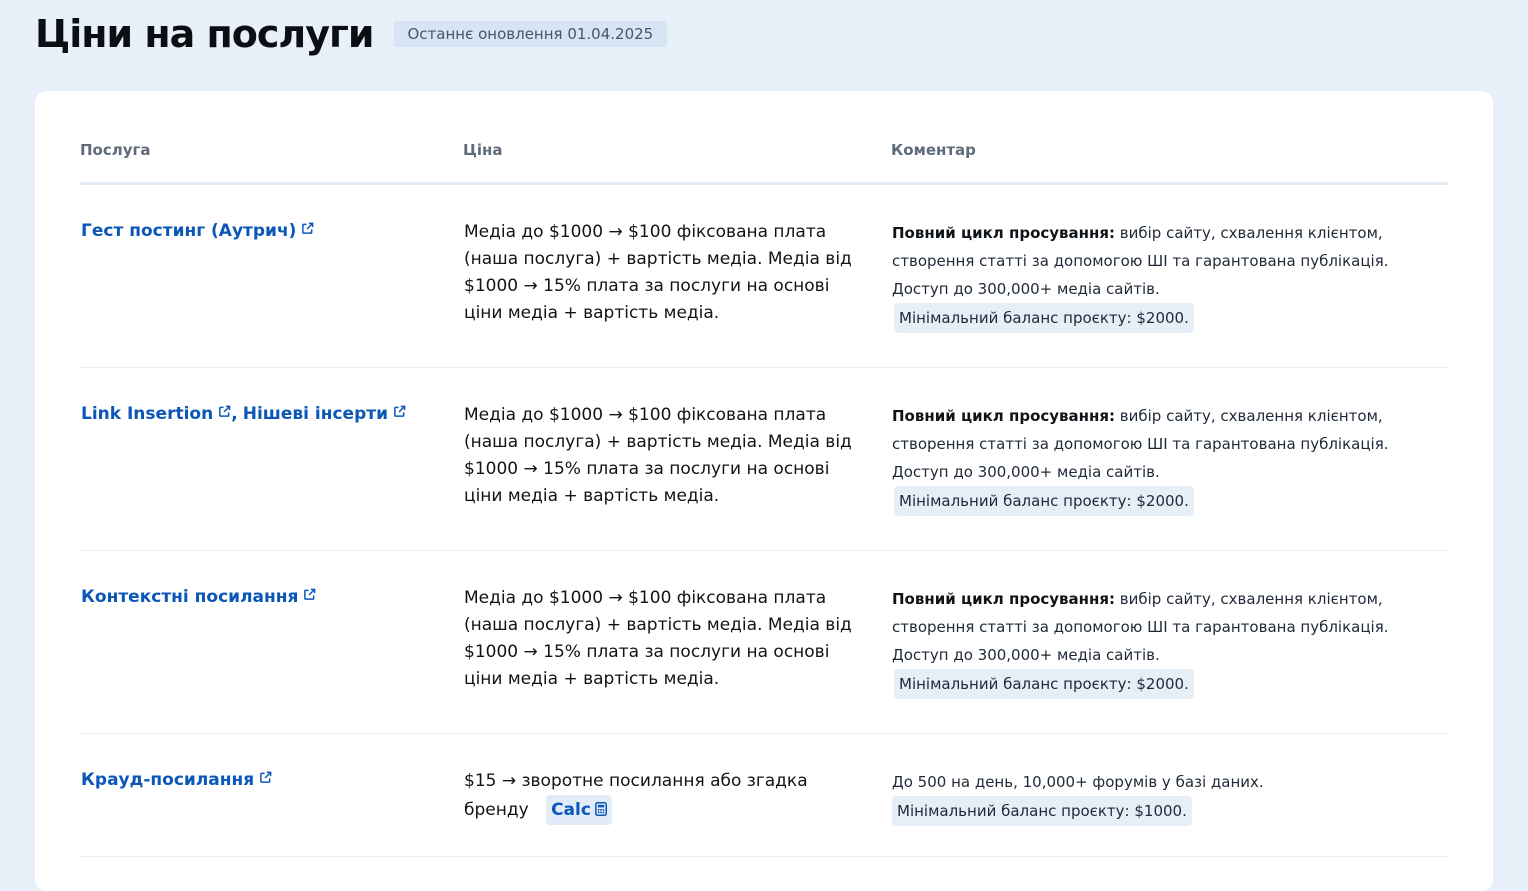  What do you see at coordinates (147, 413) in the screenshot?
I see `service-link-label: Link Insertion` at bounding box center [147, 413].